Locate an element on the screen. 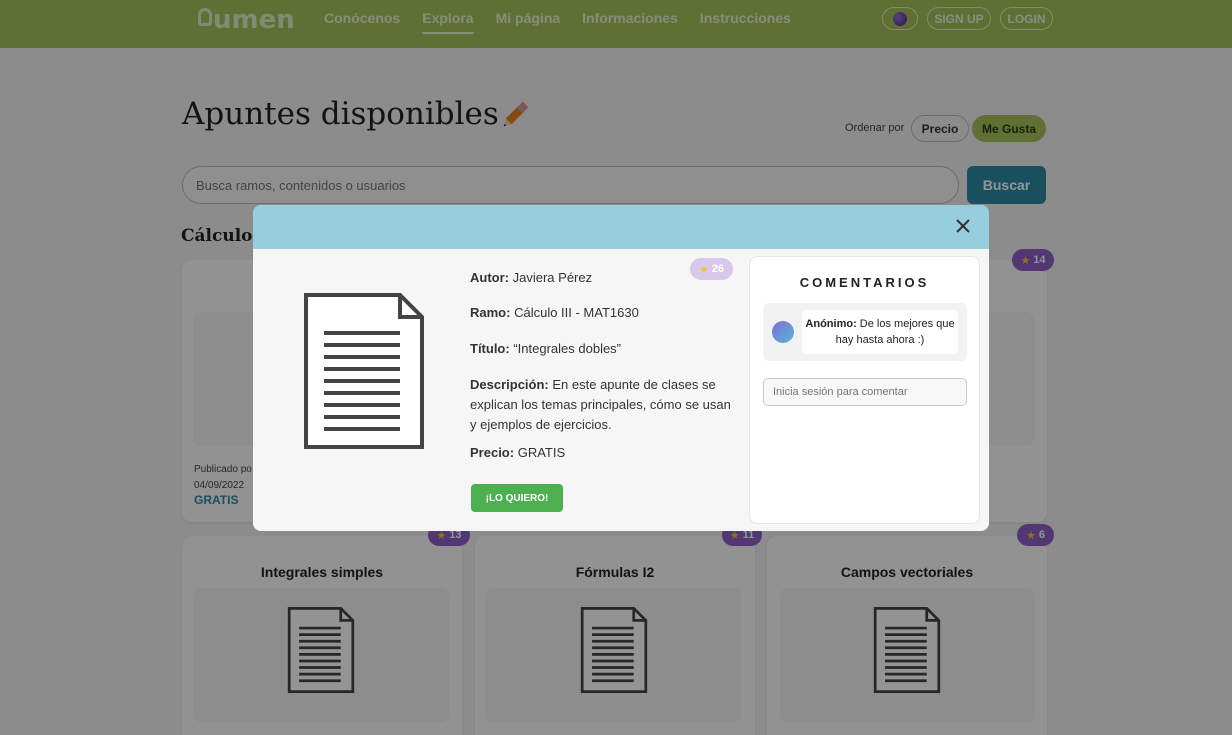 This screenshot has width=1232, height=735. author-field: Autor: Javiera Pérez is located at coordinates (531, 277).